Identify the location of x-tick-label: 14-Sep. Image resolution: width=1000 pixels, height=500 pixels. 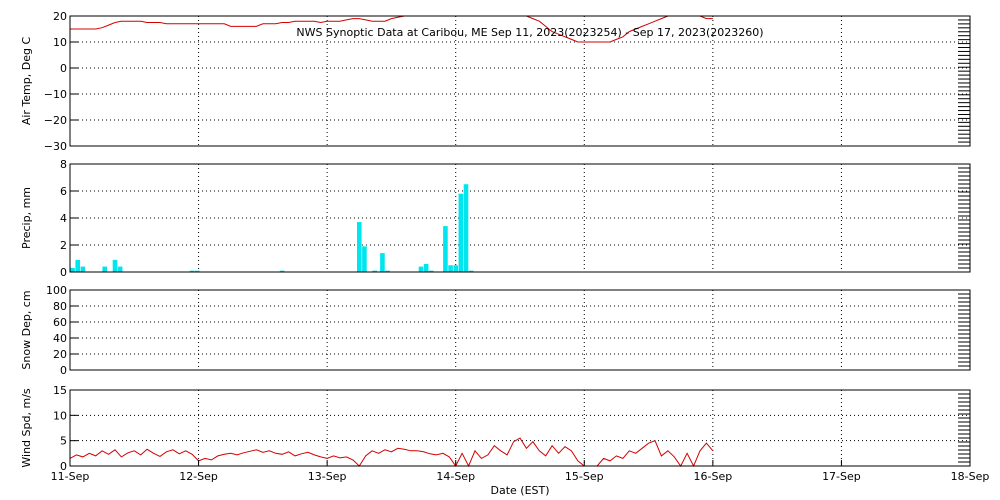
(455, 476).